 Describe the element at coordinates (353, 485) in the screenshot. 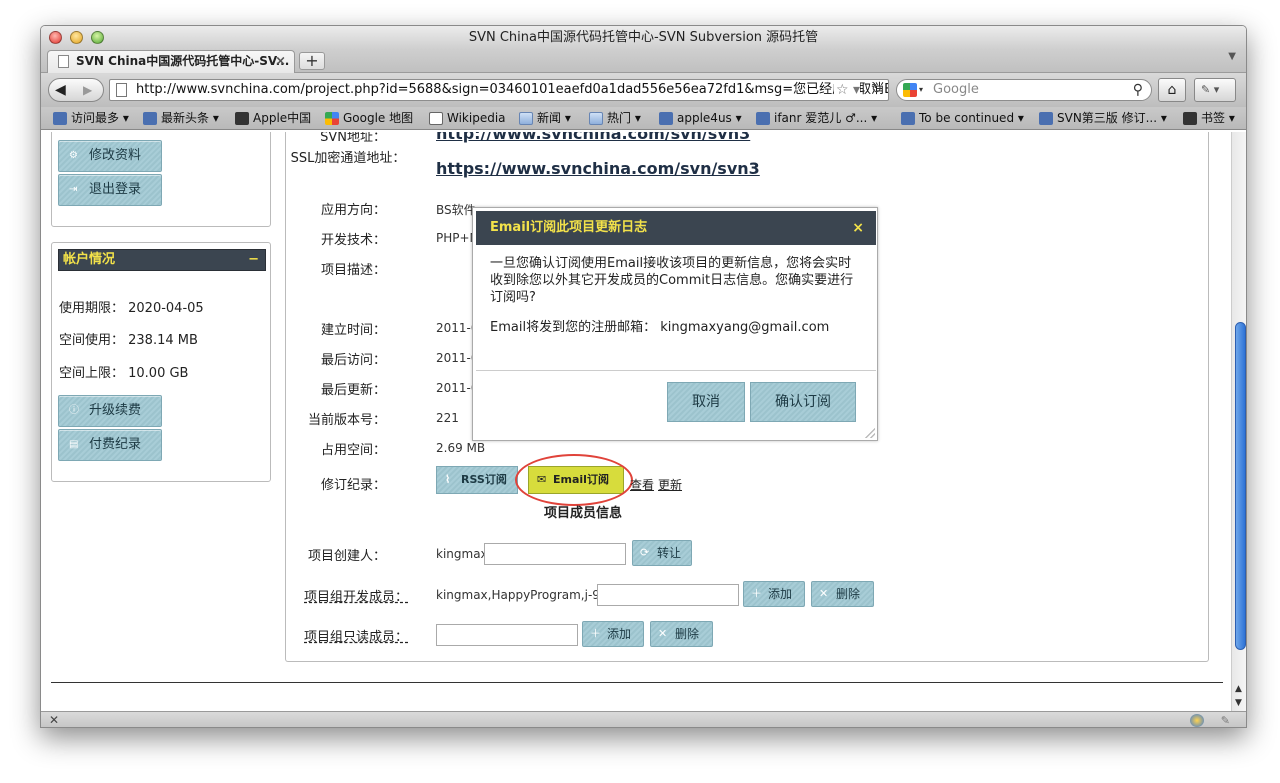

I see `log-label: 修订纪录：` at that location.